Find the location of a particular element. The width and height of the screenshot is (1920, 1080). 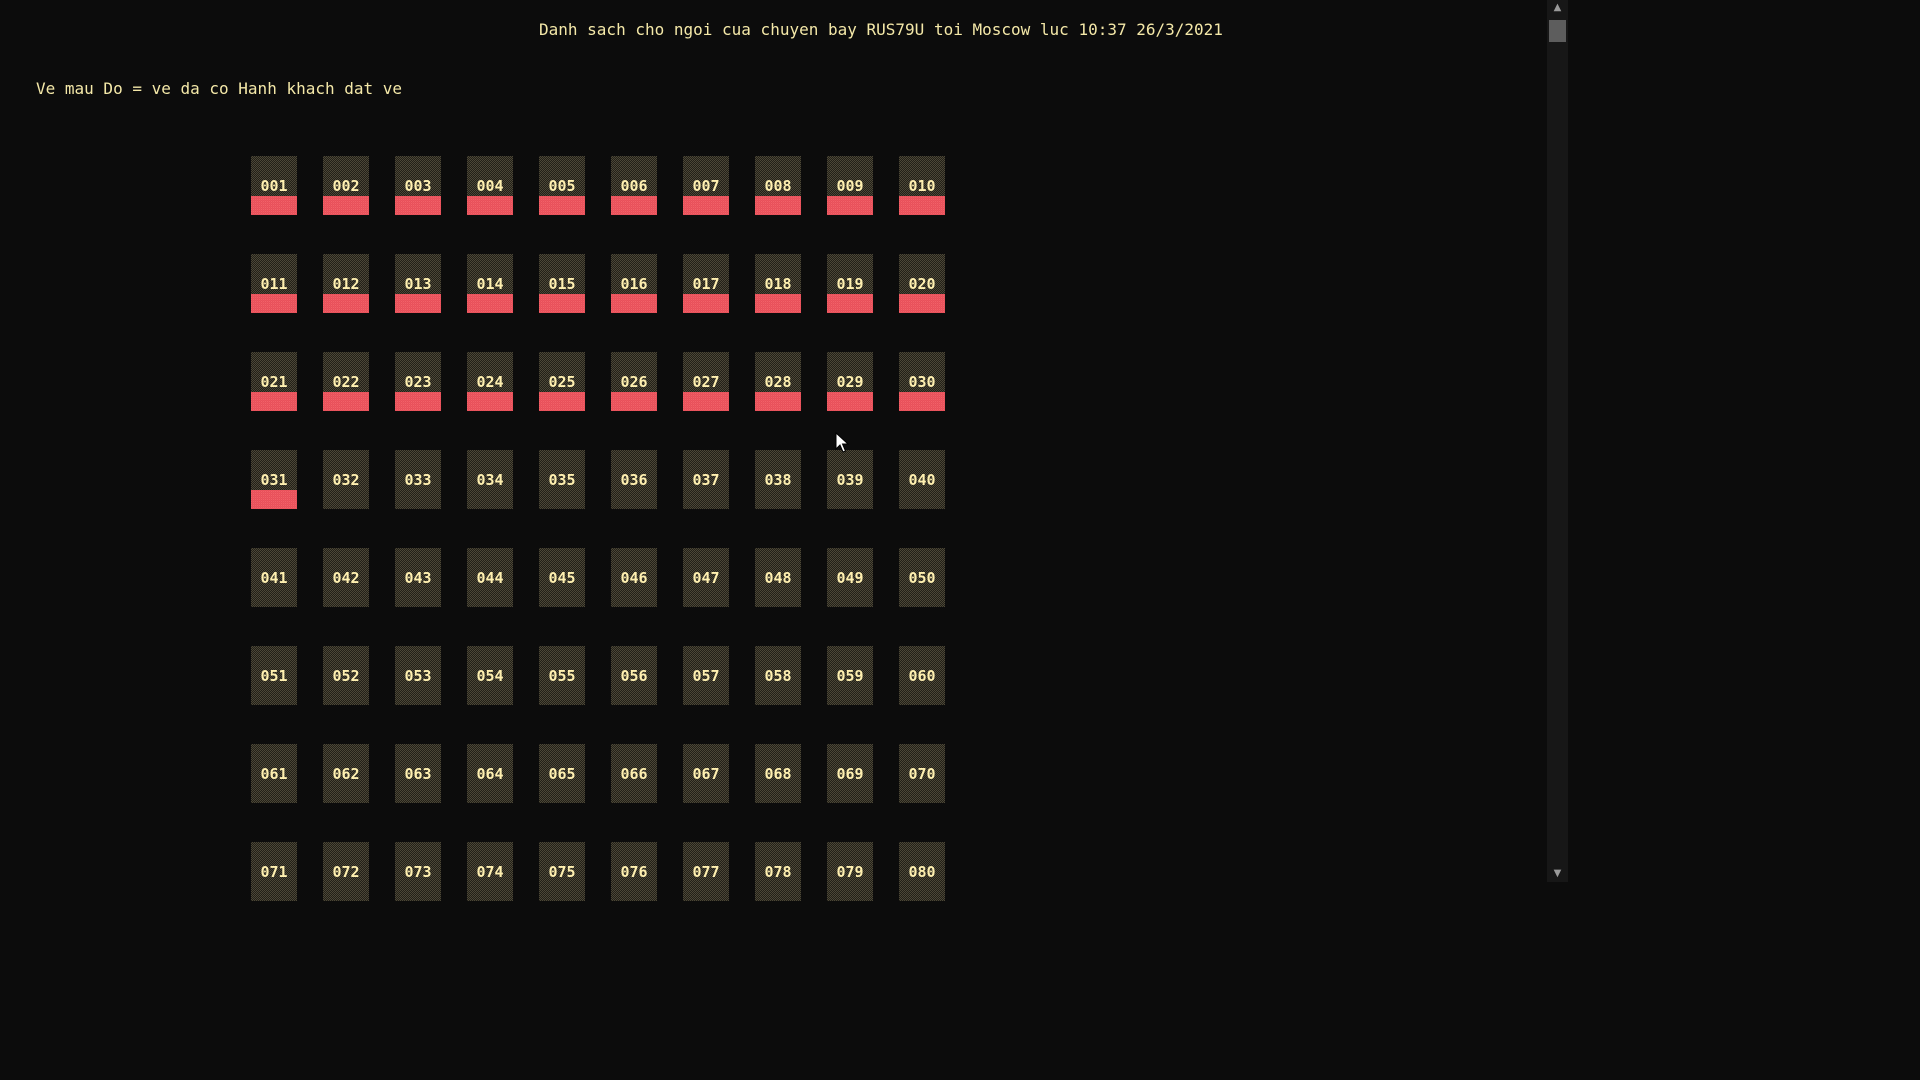

seat-number: 057 is located at coordinates (706, 676).